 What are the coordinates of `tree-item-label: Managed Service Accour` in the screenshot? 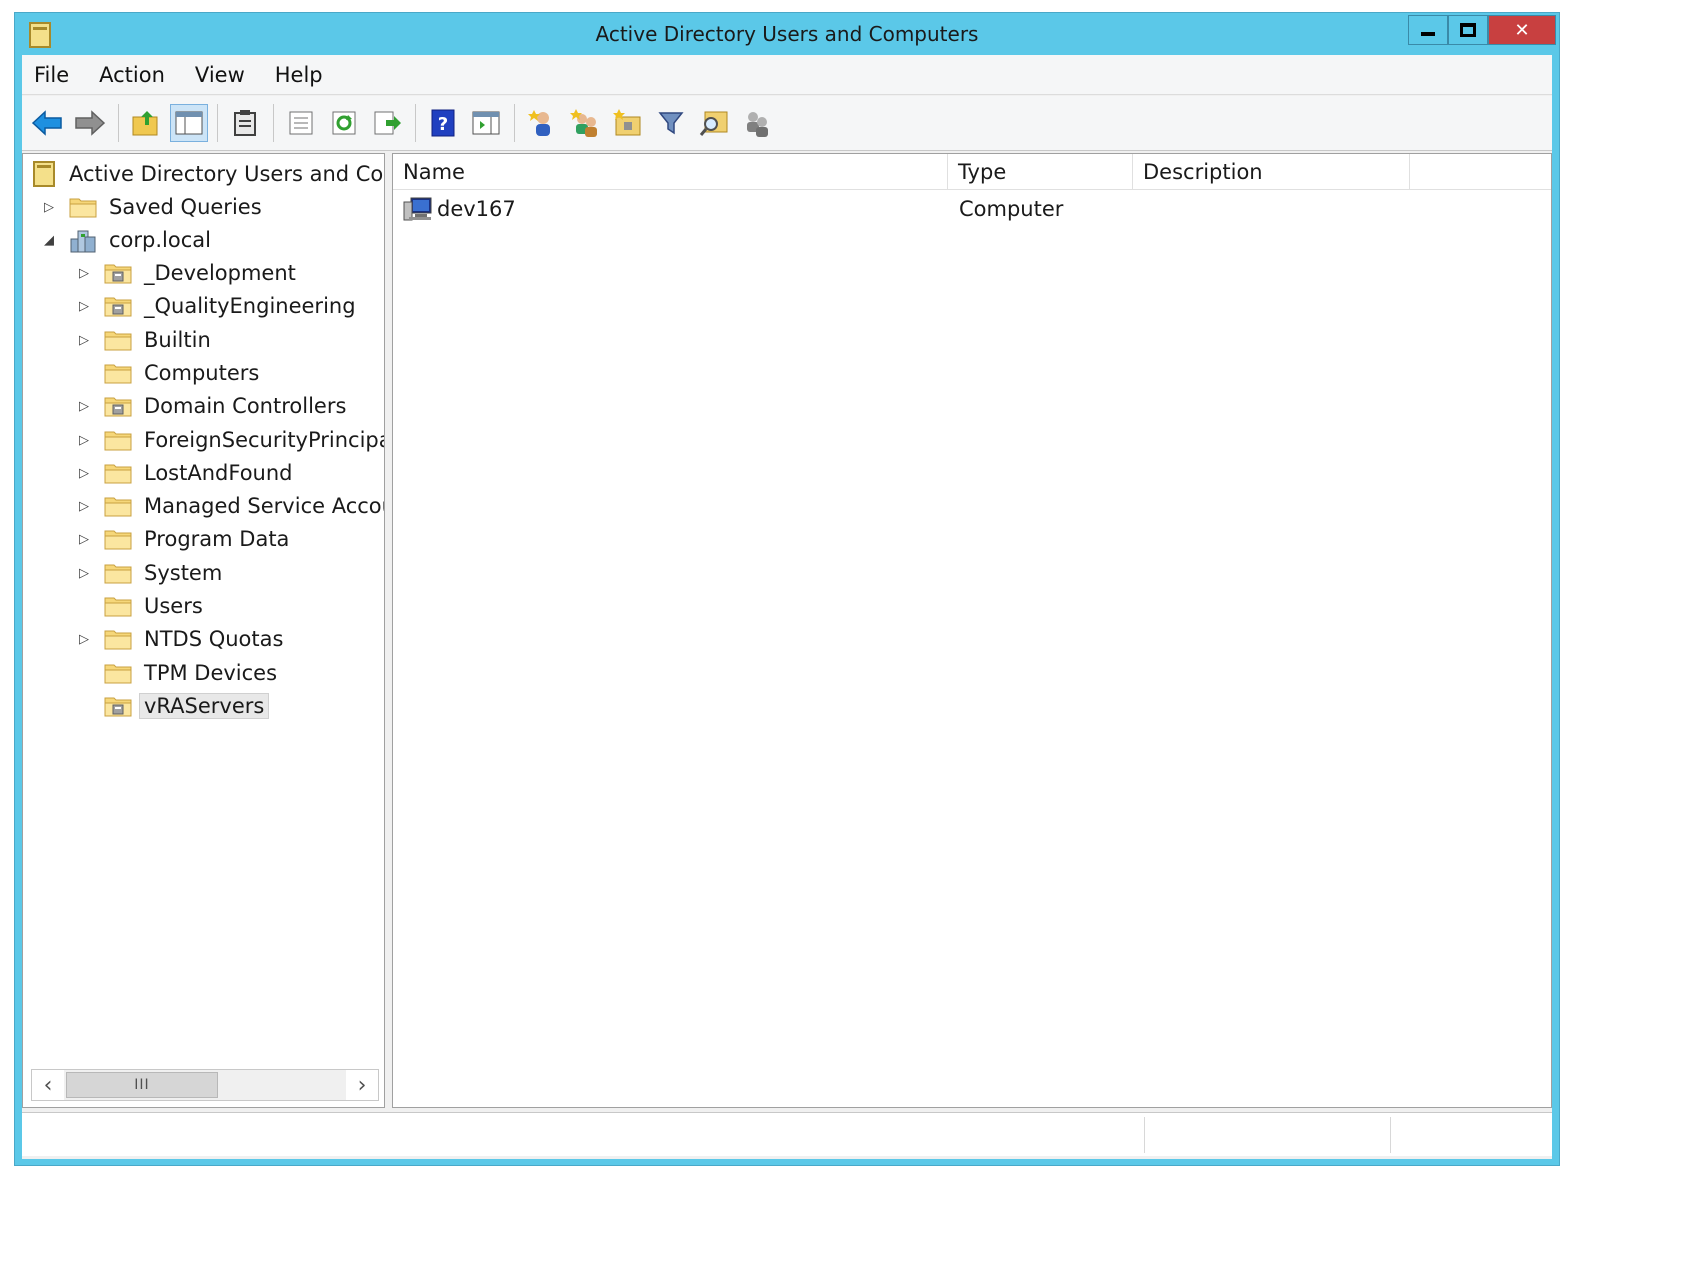 It's located at (264, 506).